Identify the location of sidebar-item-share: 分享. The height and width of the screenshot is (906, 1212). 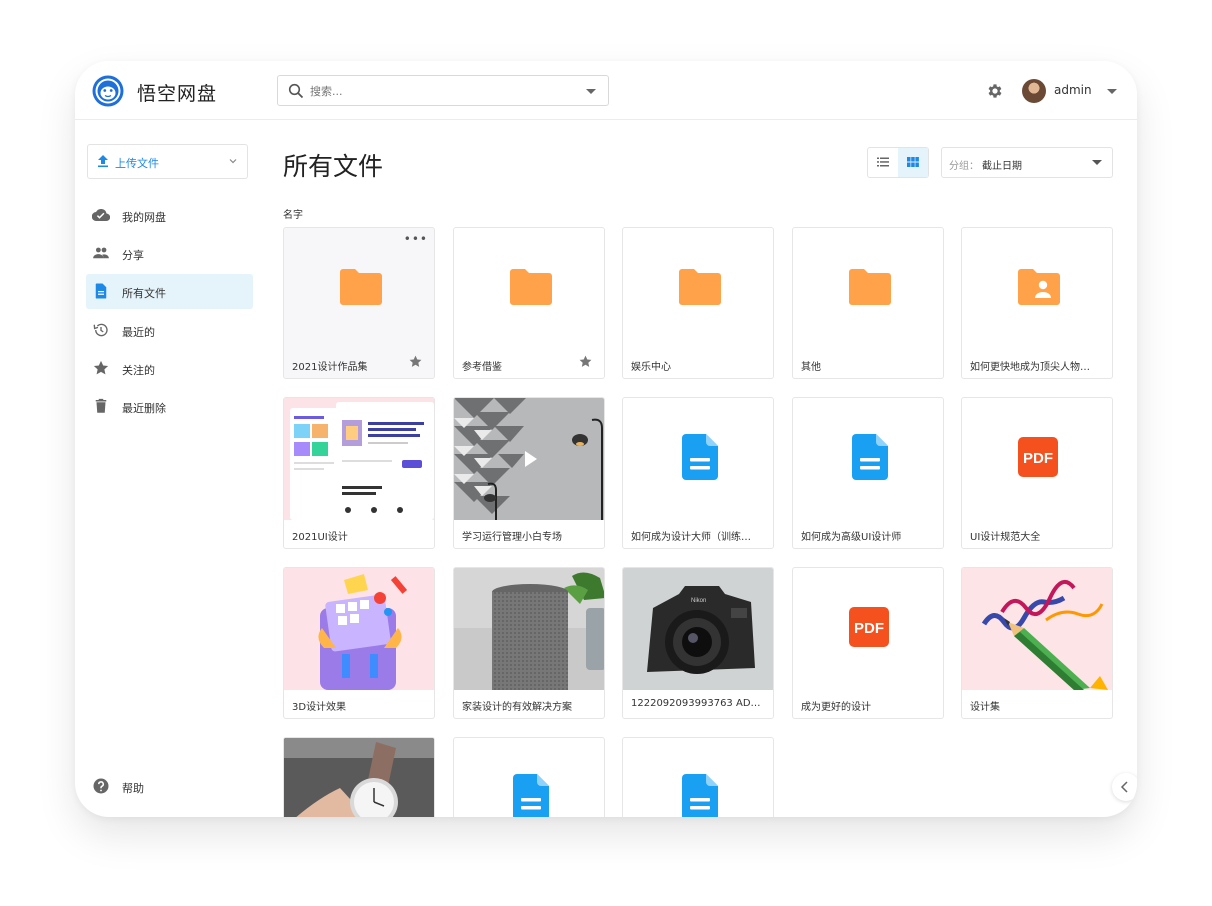
(169, 253).